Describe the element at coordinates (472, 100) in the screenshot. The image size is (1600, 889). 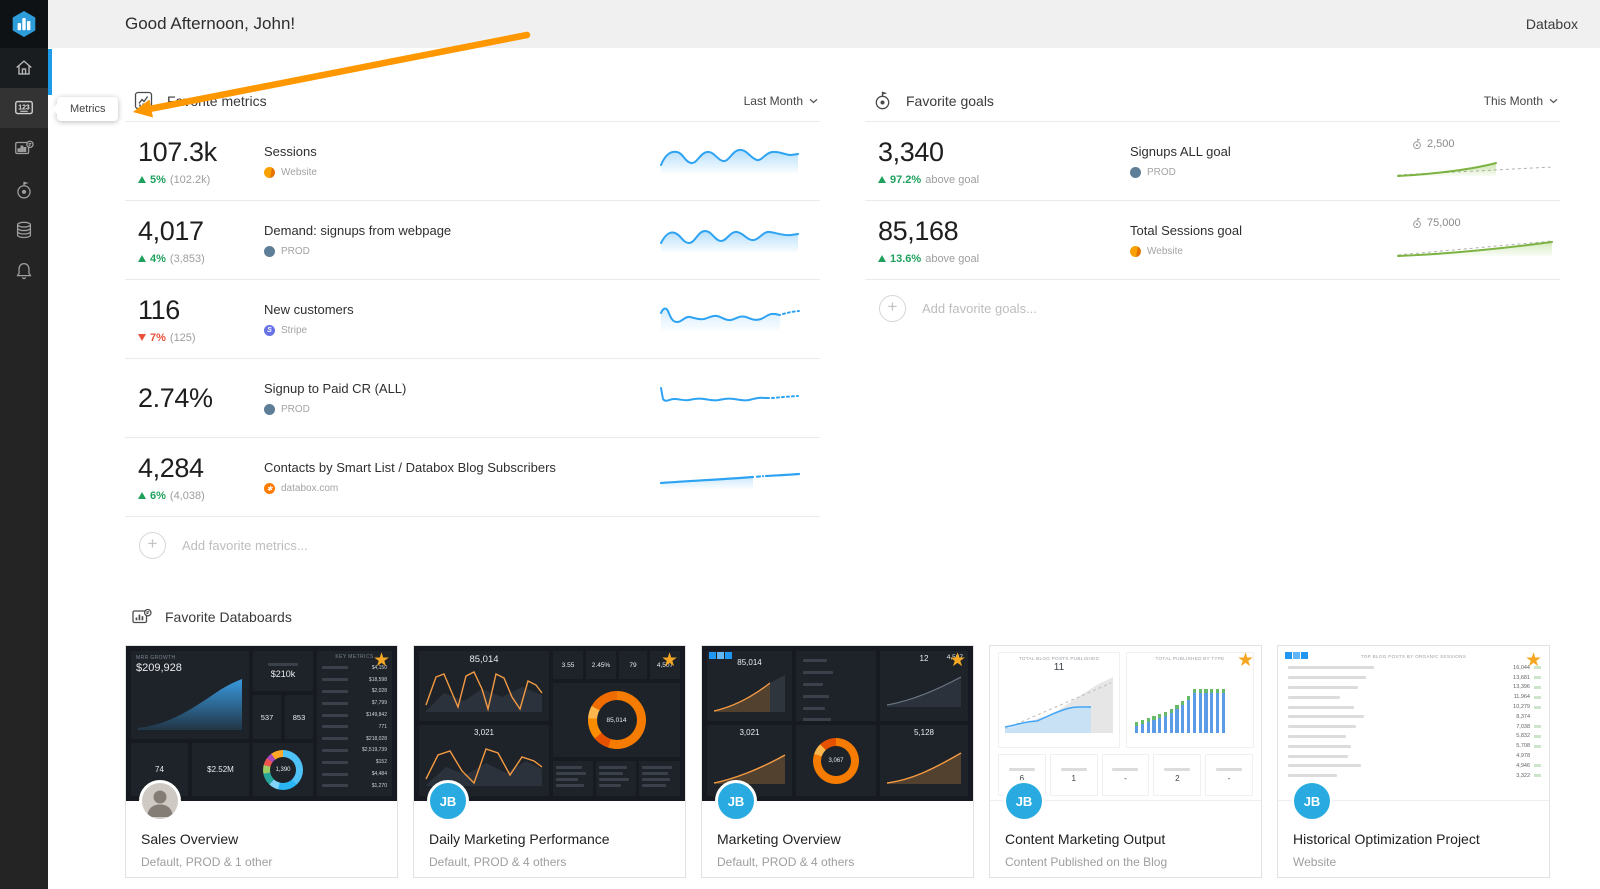
I see `favorite-metrics-header: Favorite metrics Last Month` at that location.